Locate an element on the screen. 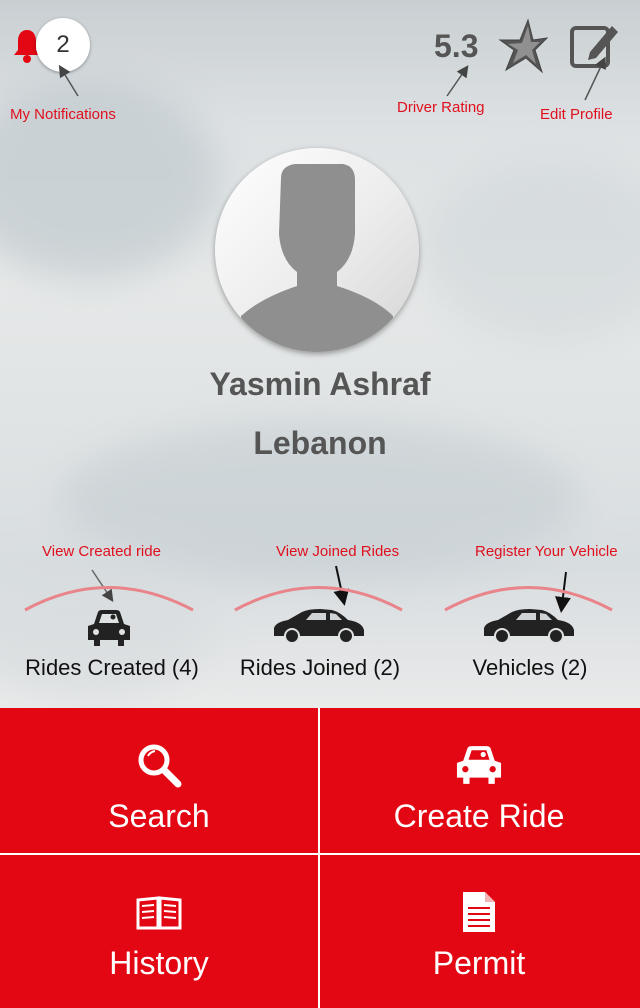  divider-horizontal is located at coordinates (320, 854).